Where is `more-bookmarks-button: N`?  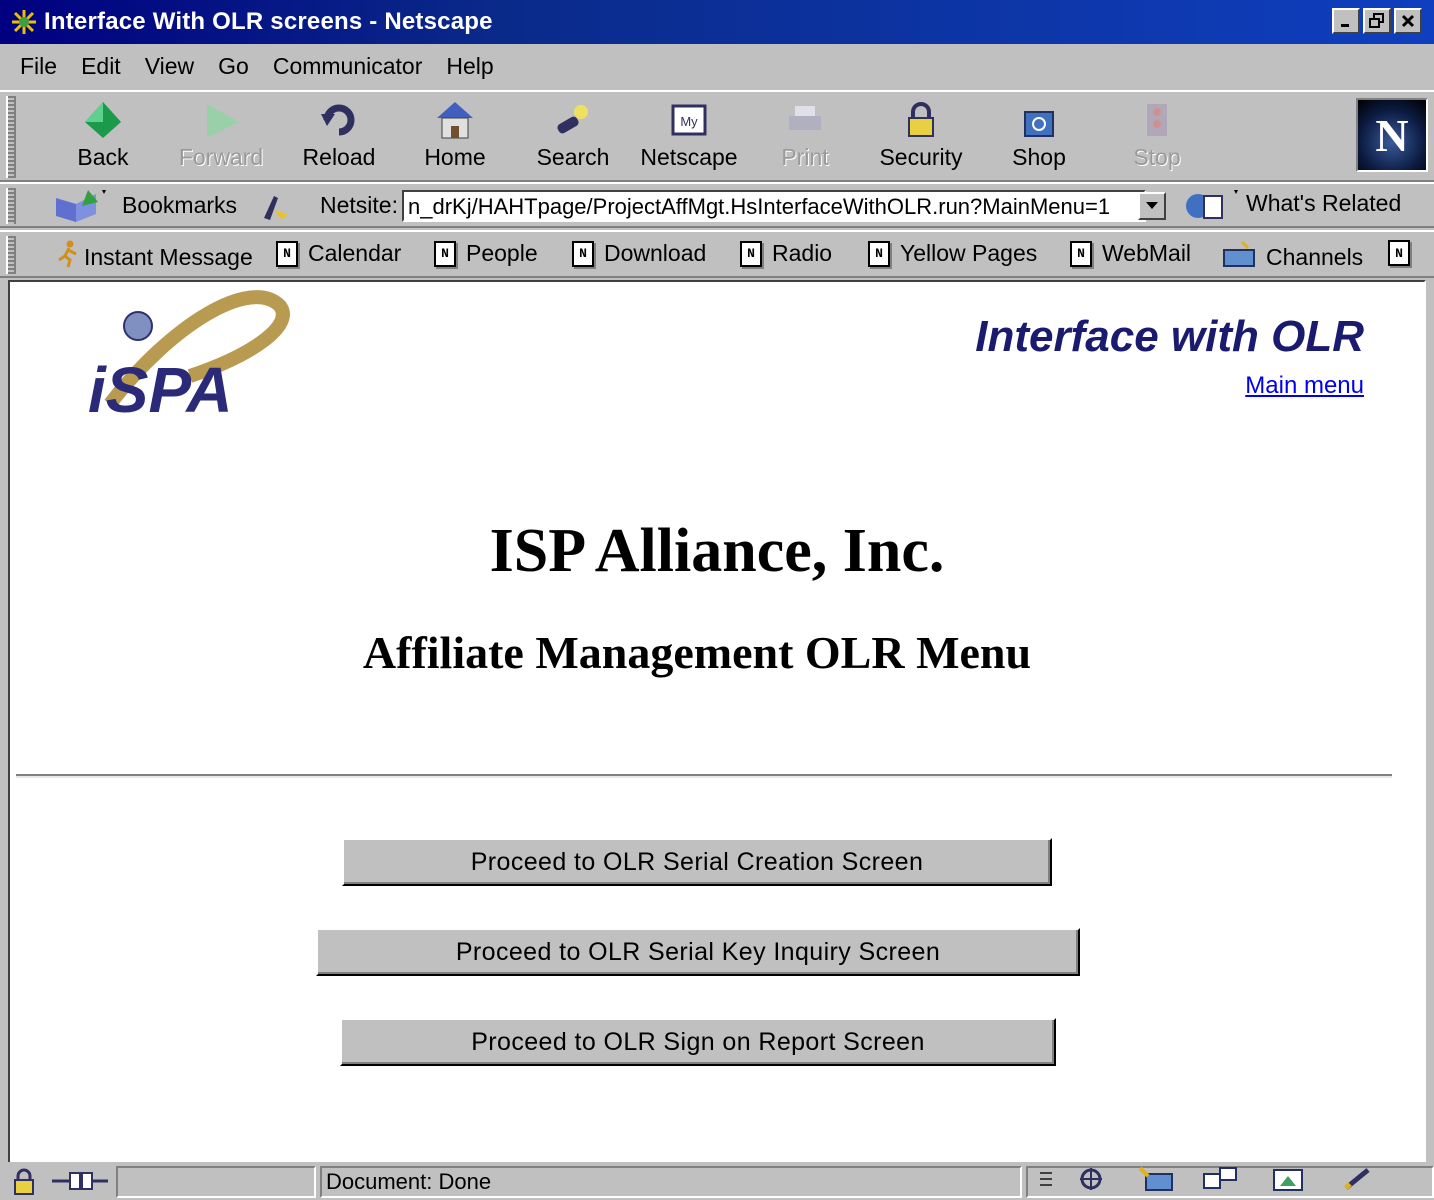 more-bookmarks-button: N is located at coordinates (1399, 253).